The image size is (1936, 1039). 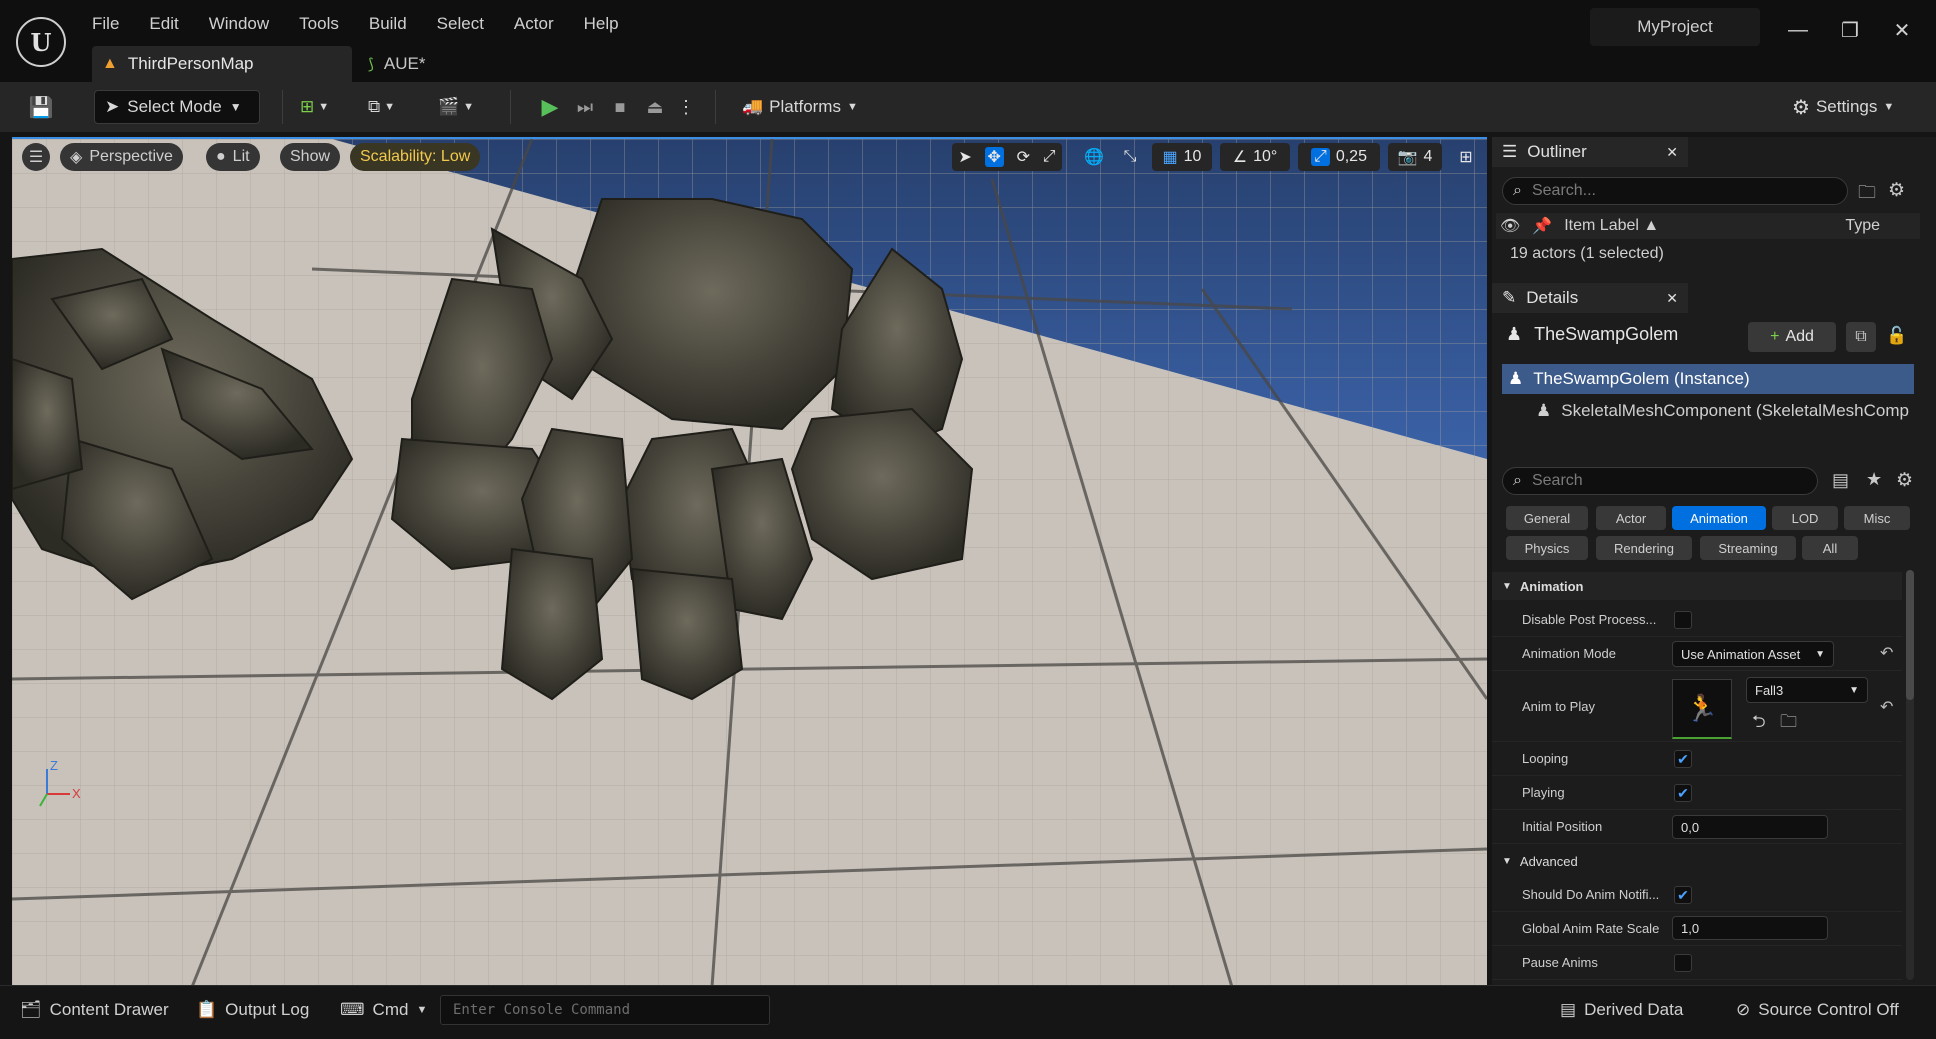 I want to click on category-lod: LOD, so click(x=1805, y=518).